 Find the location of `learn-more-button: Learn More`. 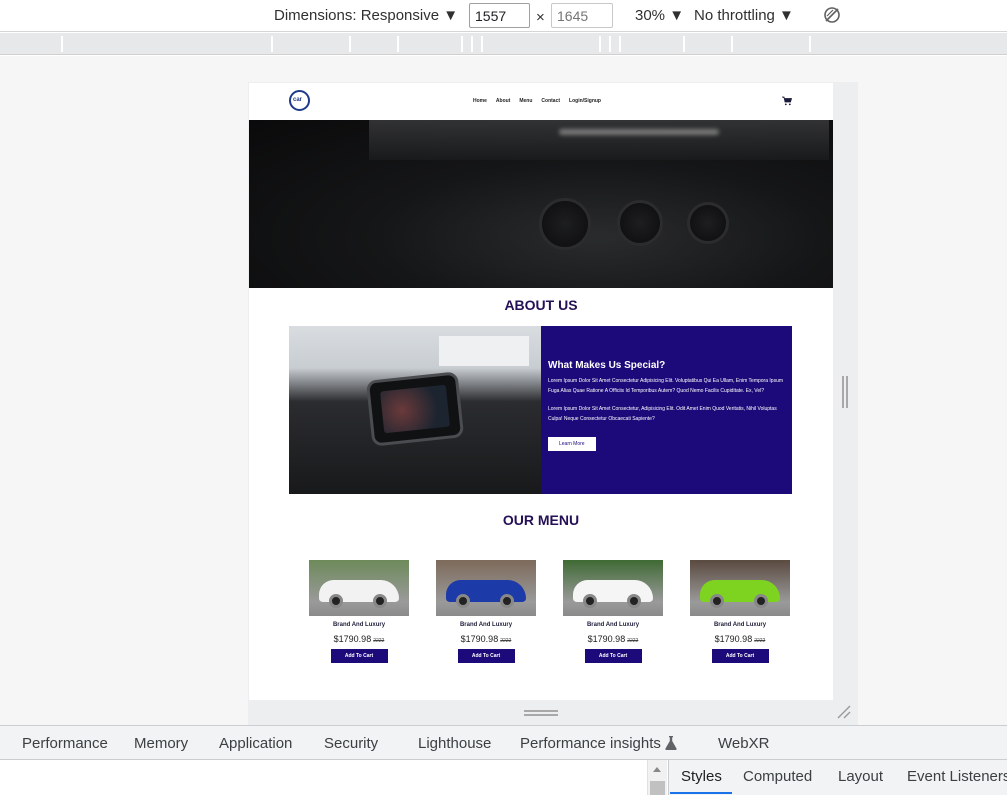

learn-more-button: Learn More is located at coordinates (572, 444).